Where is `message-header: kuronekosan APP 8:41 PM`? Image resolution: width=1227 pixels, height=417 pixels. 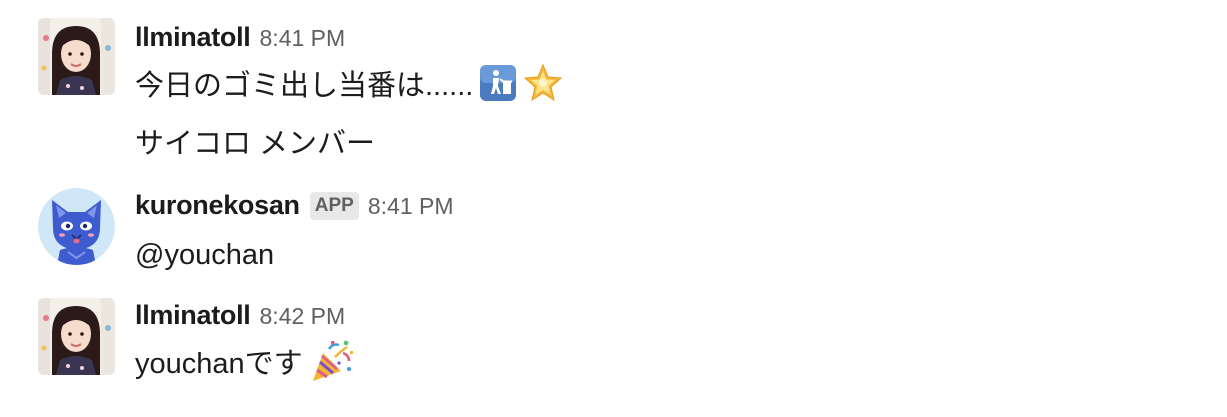 message-header: kuronekosan APP 8:41 PM is located at coordinates (294, 207).